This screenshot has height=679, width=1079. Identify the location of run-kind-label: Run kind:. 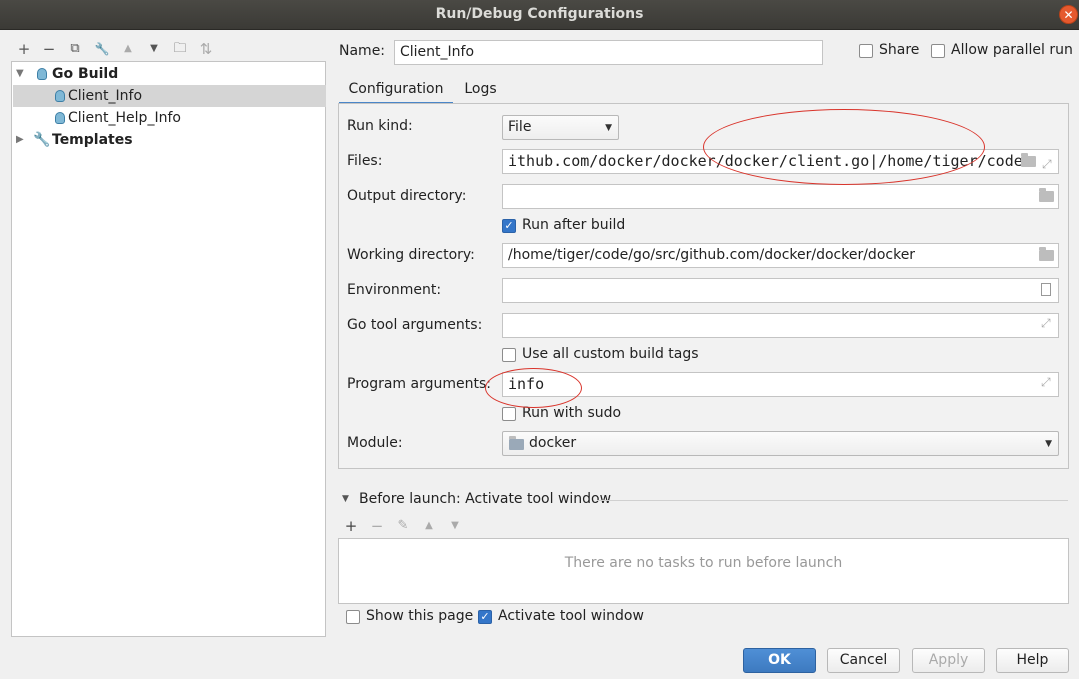
(380, 126).